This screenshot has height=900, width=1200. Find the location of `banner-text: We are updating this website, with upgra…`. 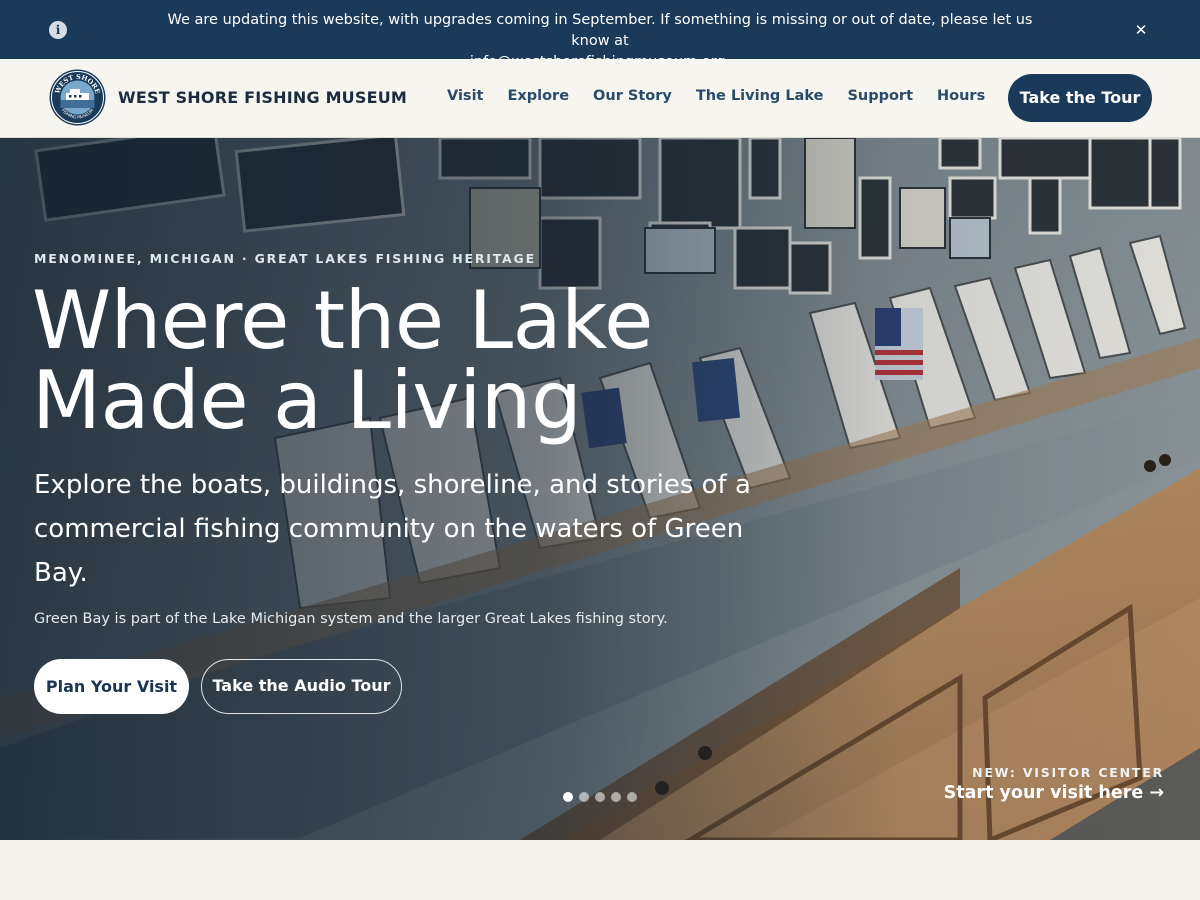

banner-text: We are updating this website, with upgra… is located at coordinates (600, 30).